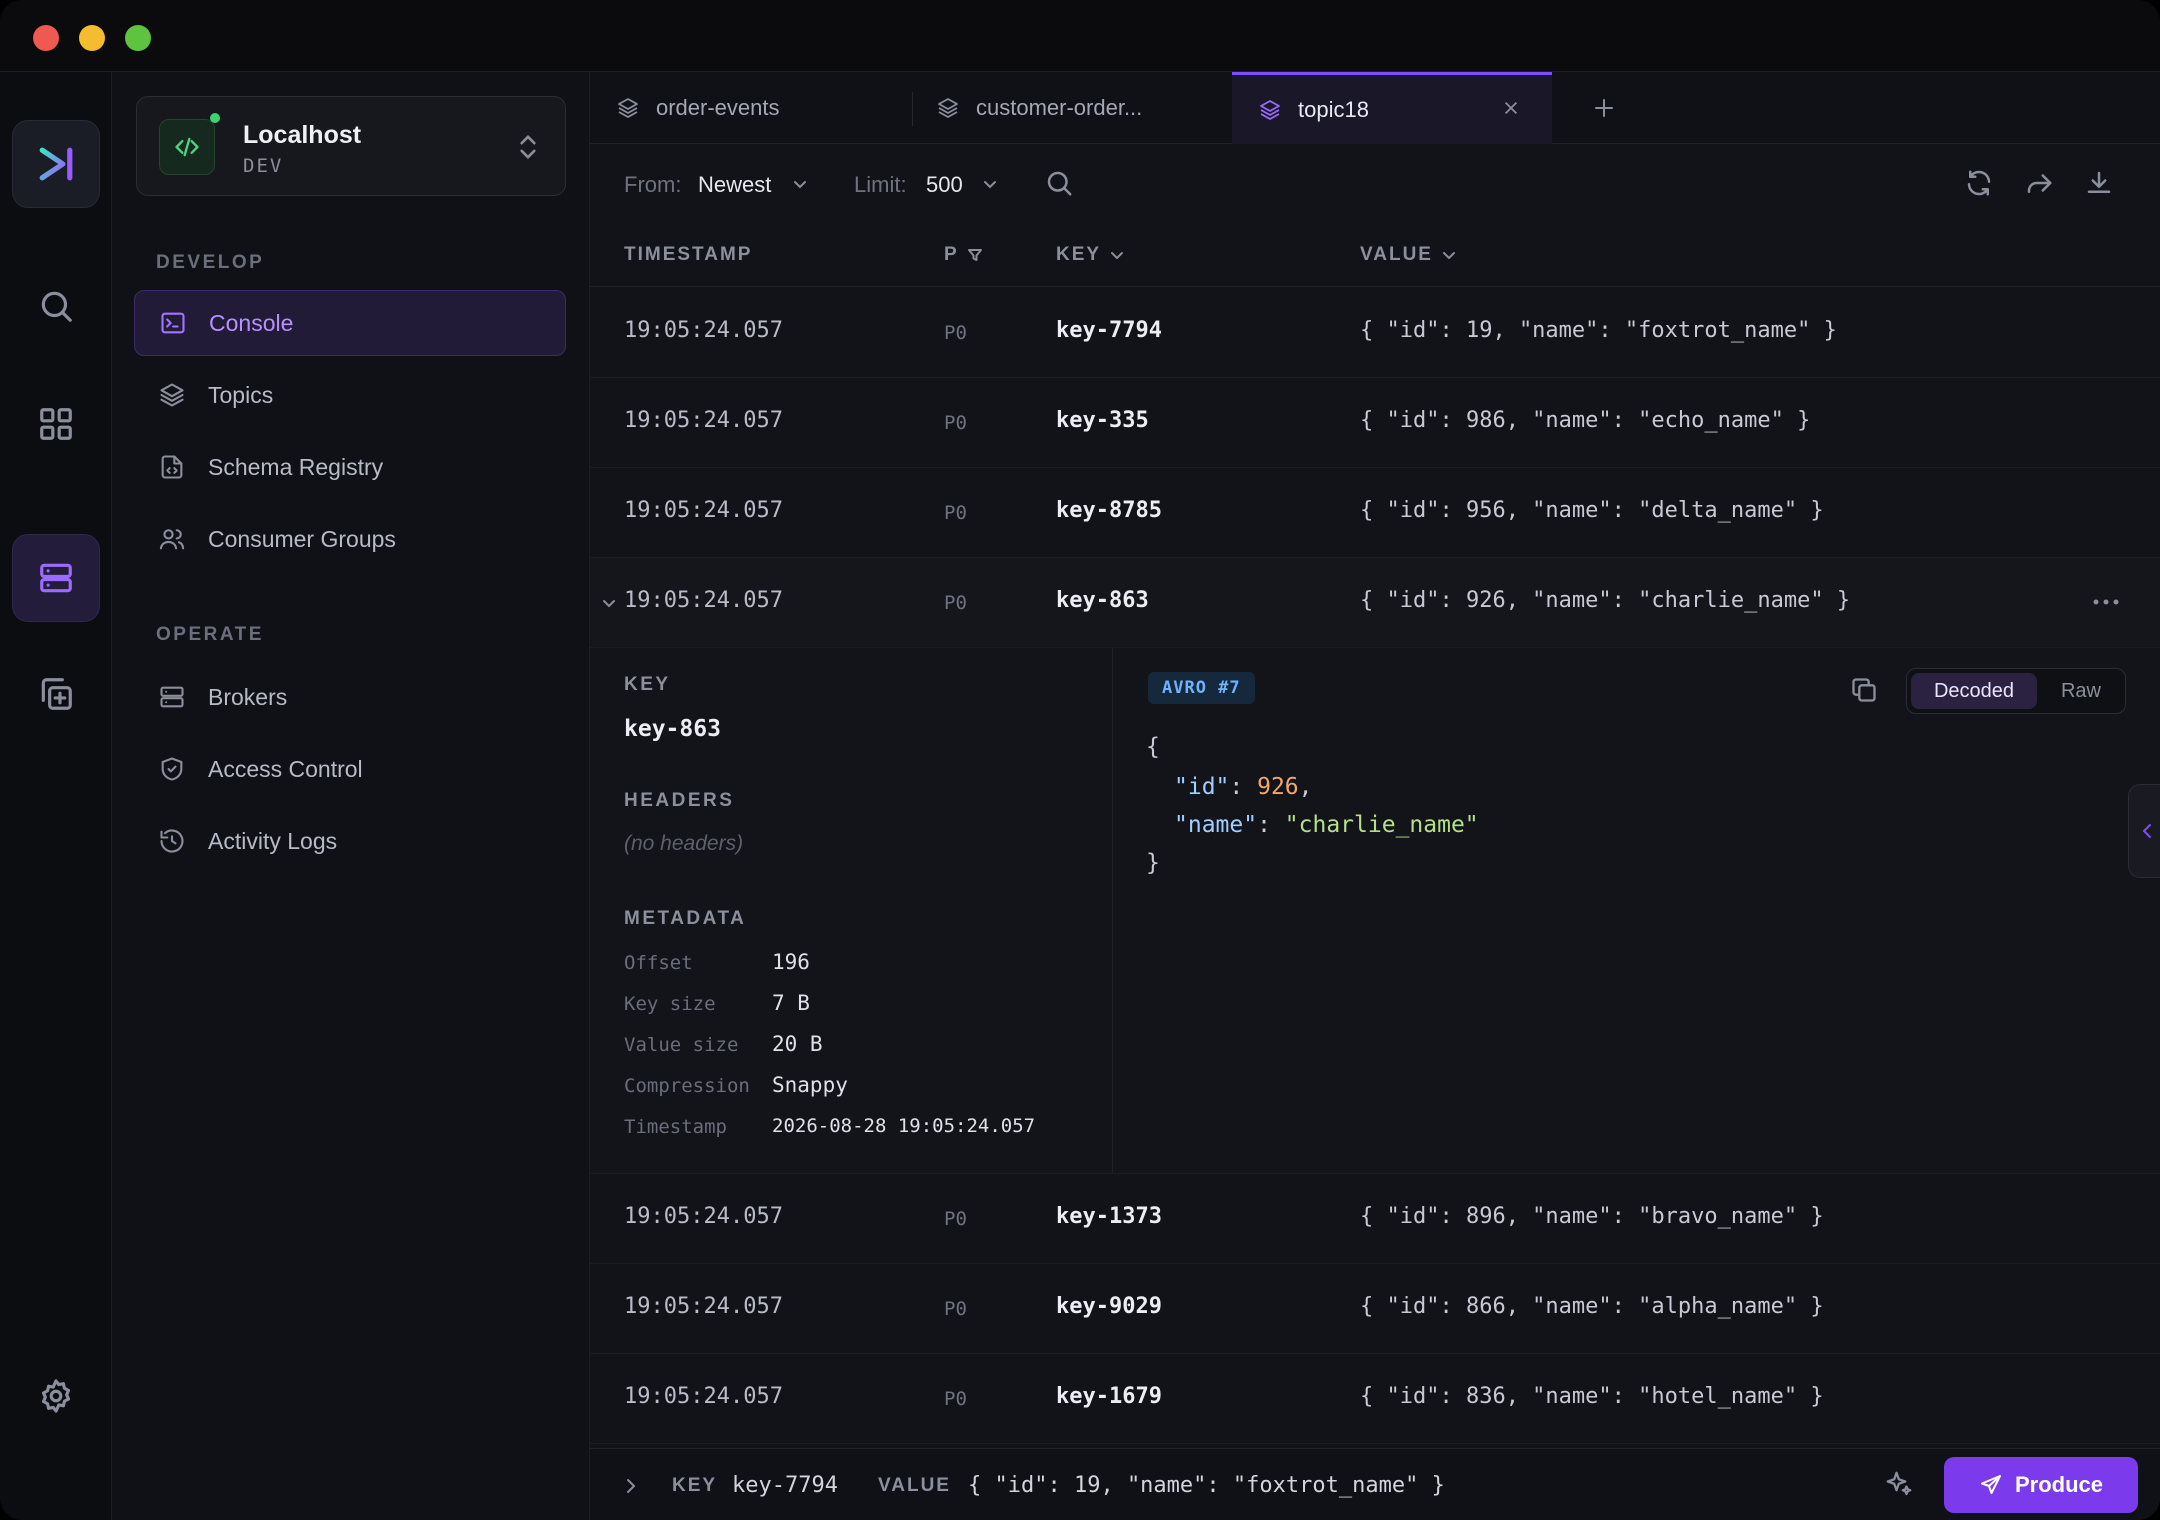  I want to click on refresh-icon, so click(1979, 183).